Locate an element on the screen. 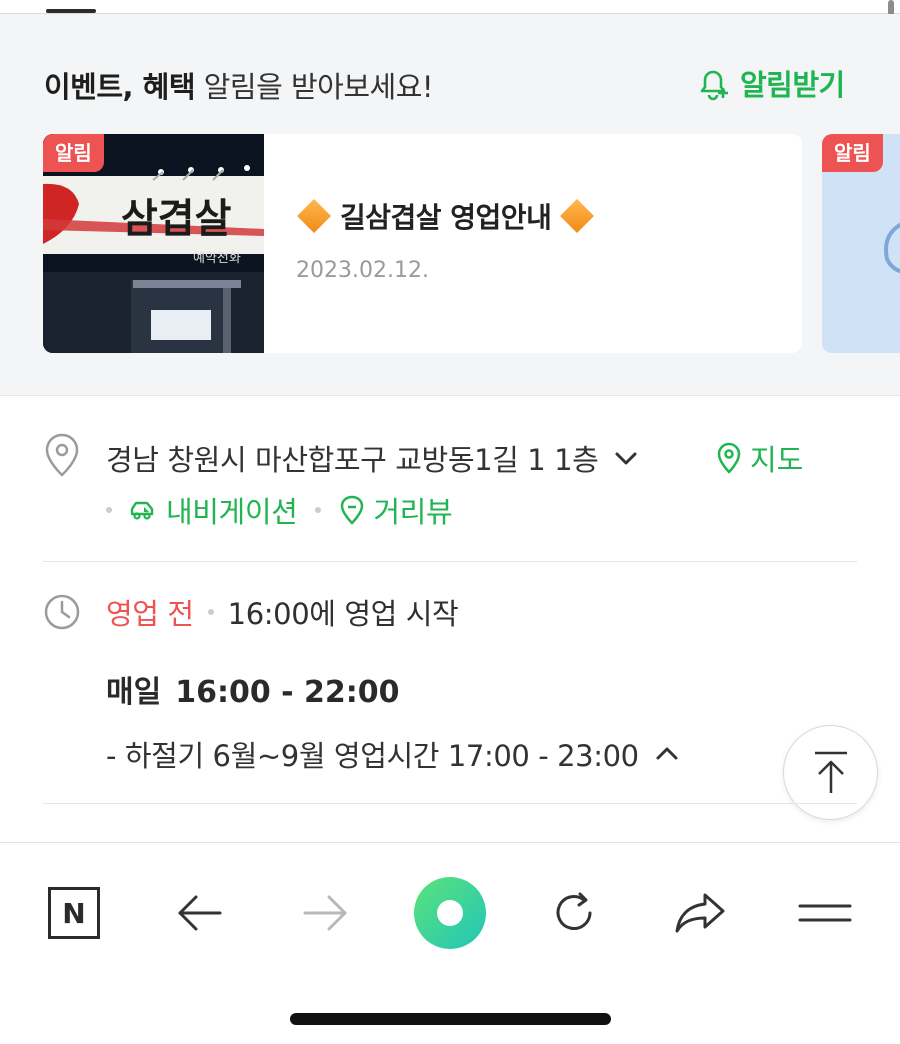 The image size is (900, 1044). chevron-down-icon is located at coordinates (626, 458).